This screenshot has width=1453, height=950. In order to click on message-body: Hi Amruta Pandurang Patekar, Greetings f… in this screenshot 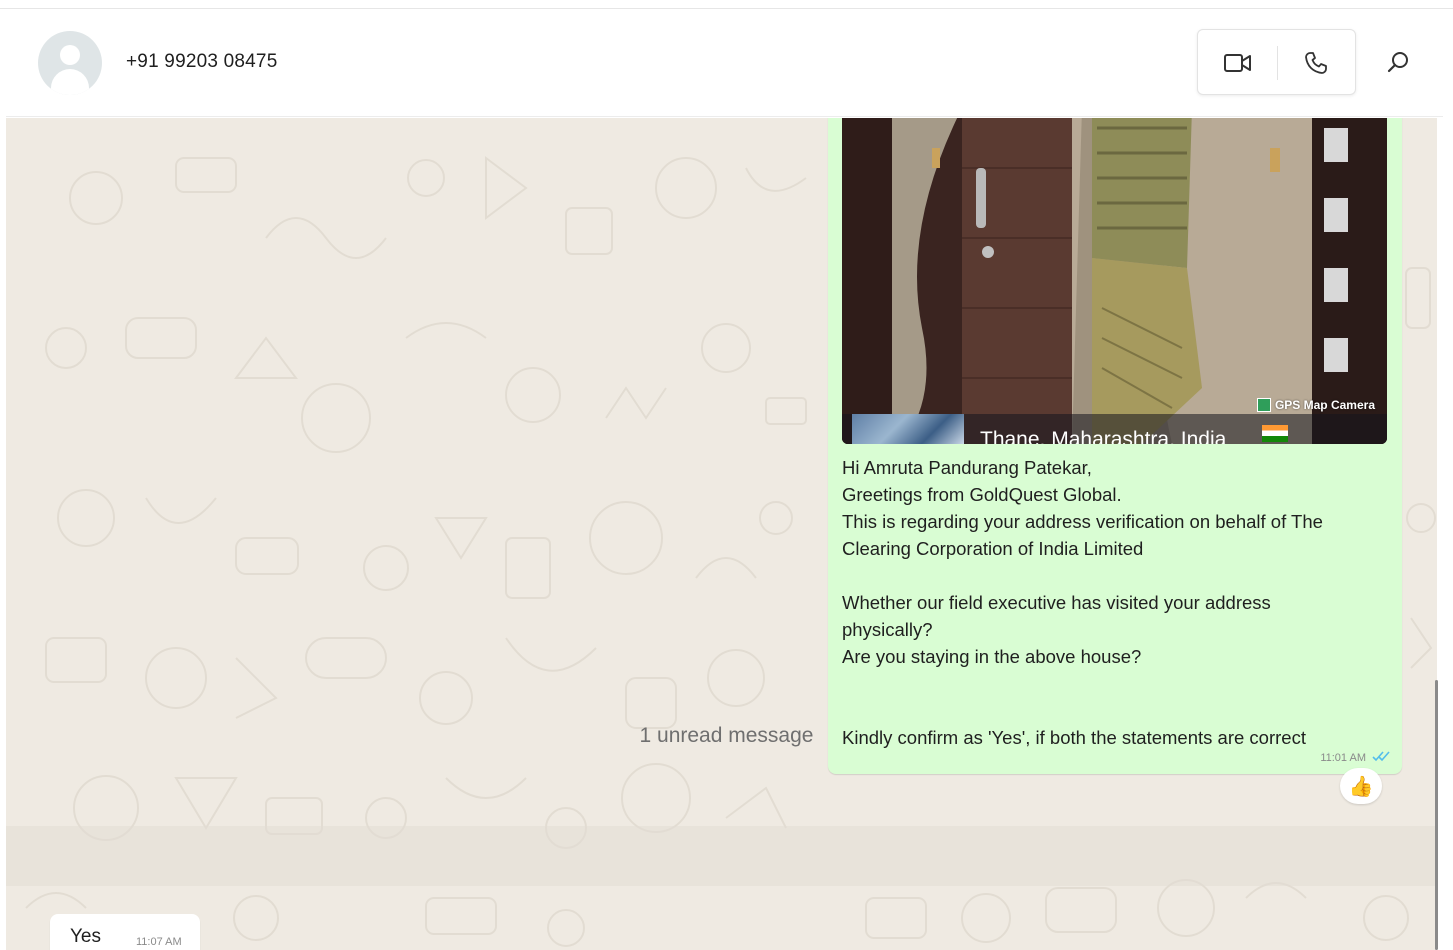, I will do `click(1112, 602)`.